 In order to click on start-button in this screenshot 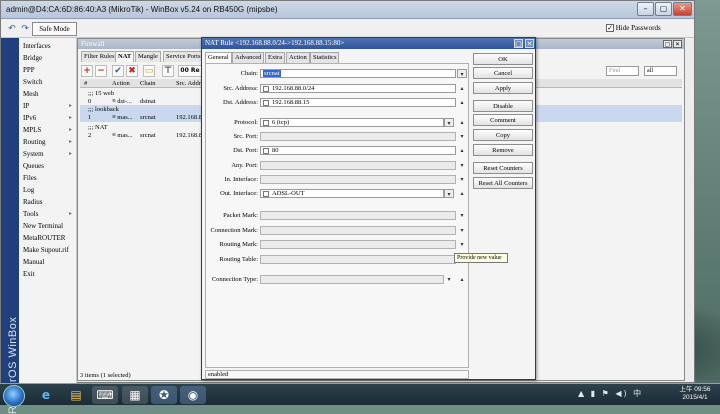, I will do `click(14, 396)`.